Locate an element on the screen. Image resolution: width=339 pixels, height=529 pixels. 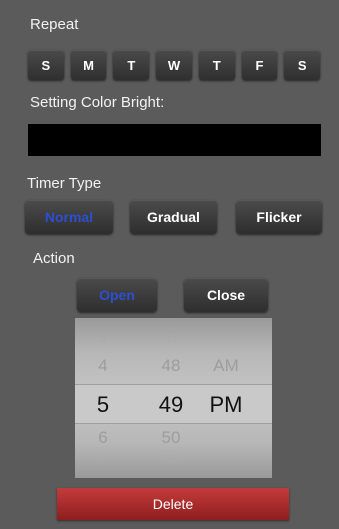
day-button-thu: T is located at coordinates (216, 65).